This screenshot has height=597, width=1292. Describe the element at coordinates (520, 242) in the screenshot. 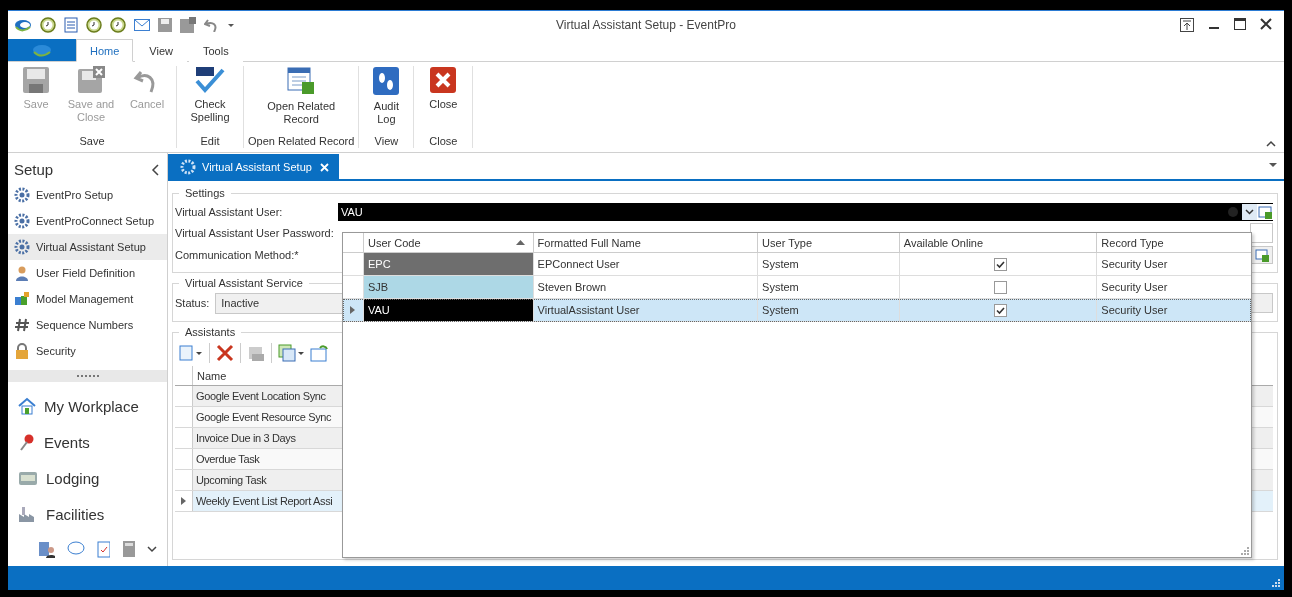

I see `sort-arrow-icon` at that location.